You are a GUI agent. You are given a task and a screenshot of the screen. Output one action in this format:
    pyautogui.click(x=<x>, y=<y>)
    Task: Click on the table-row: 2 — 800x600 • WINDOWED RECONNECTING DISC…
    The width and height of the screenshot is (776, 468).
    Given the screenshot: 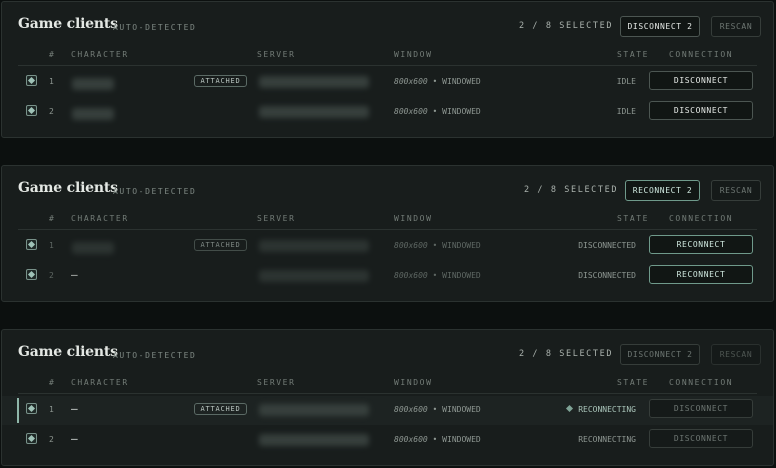 What is the action you would take?
    pyautogui.click(x=387, y=440)
    